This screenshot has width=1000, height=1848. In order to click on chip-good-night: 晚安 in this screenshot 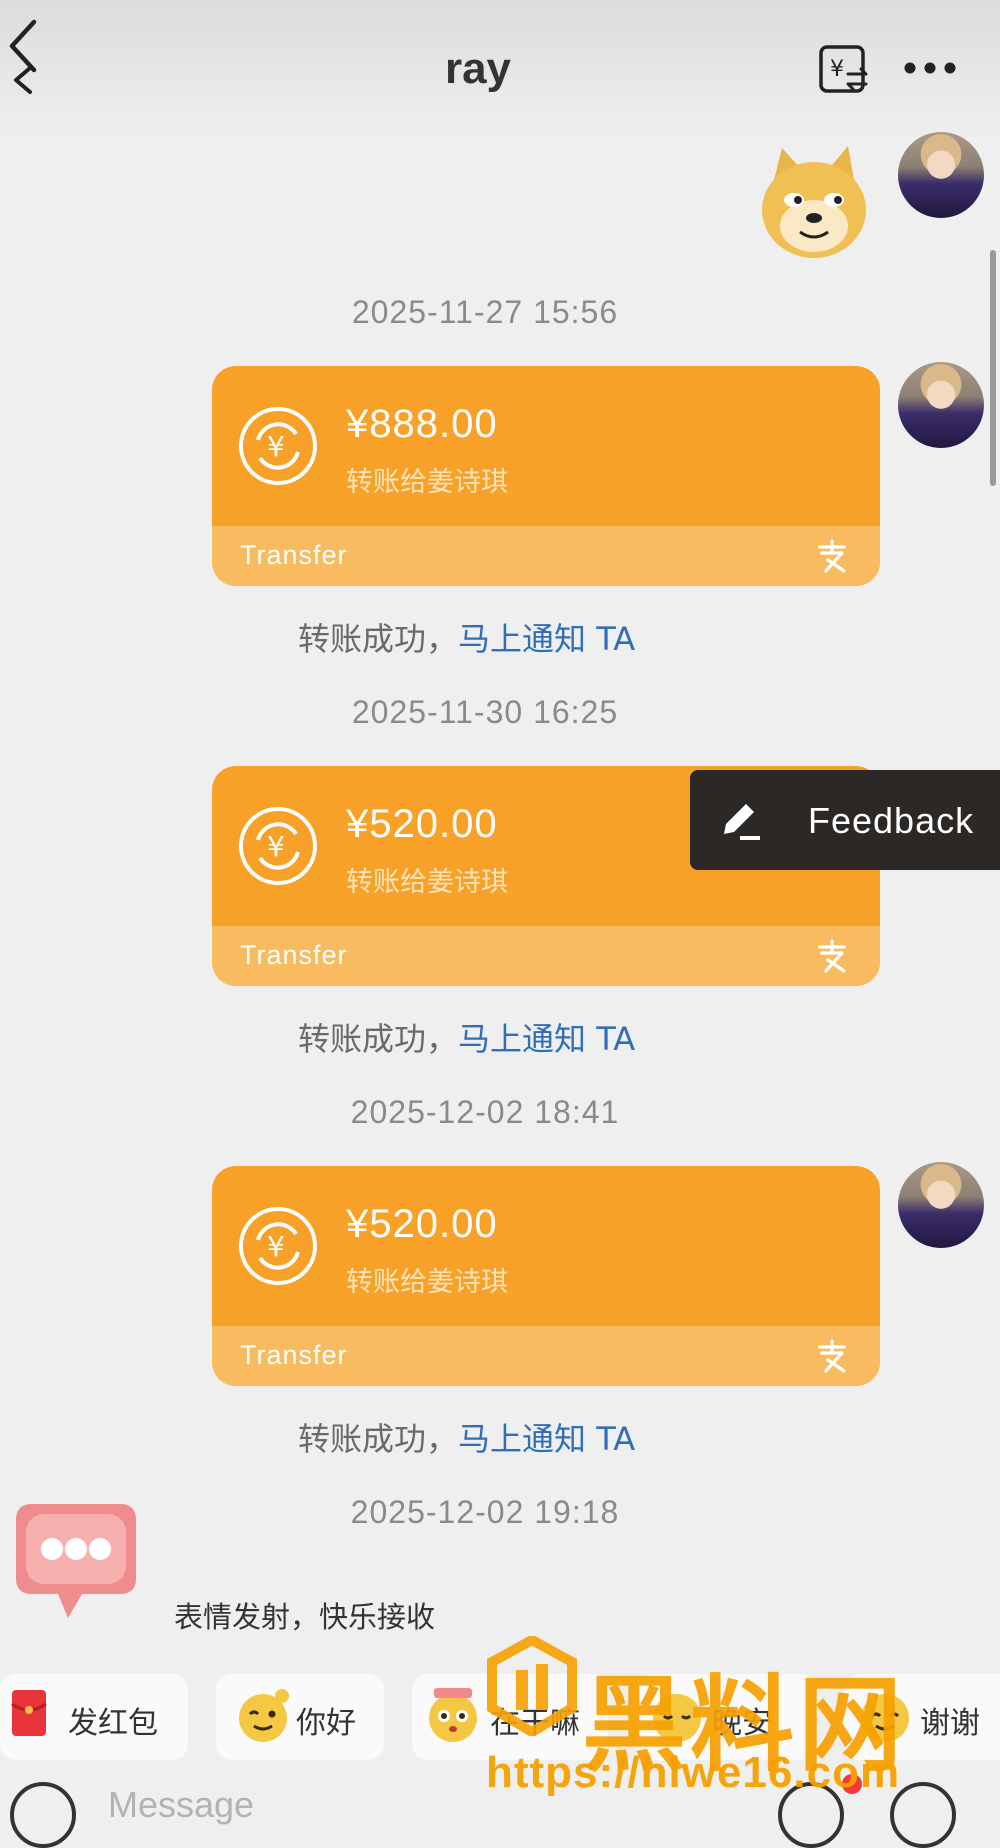, I will do `click(726, 1717)`.